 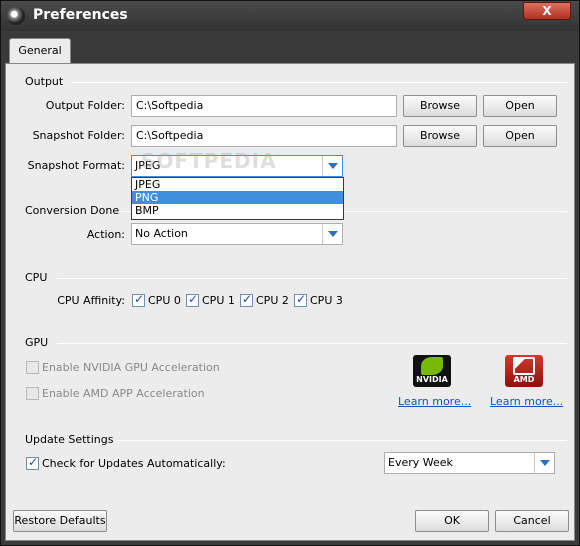 What do you see at coordinates (432, 366) in the screenshot?
I see `nvidia-eye-icon` at bounding box center [432, 366].